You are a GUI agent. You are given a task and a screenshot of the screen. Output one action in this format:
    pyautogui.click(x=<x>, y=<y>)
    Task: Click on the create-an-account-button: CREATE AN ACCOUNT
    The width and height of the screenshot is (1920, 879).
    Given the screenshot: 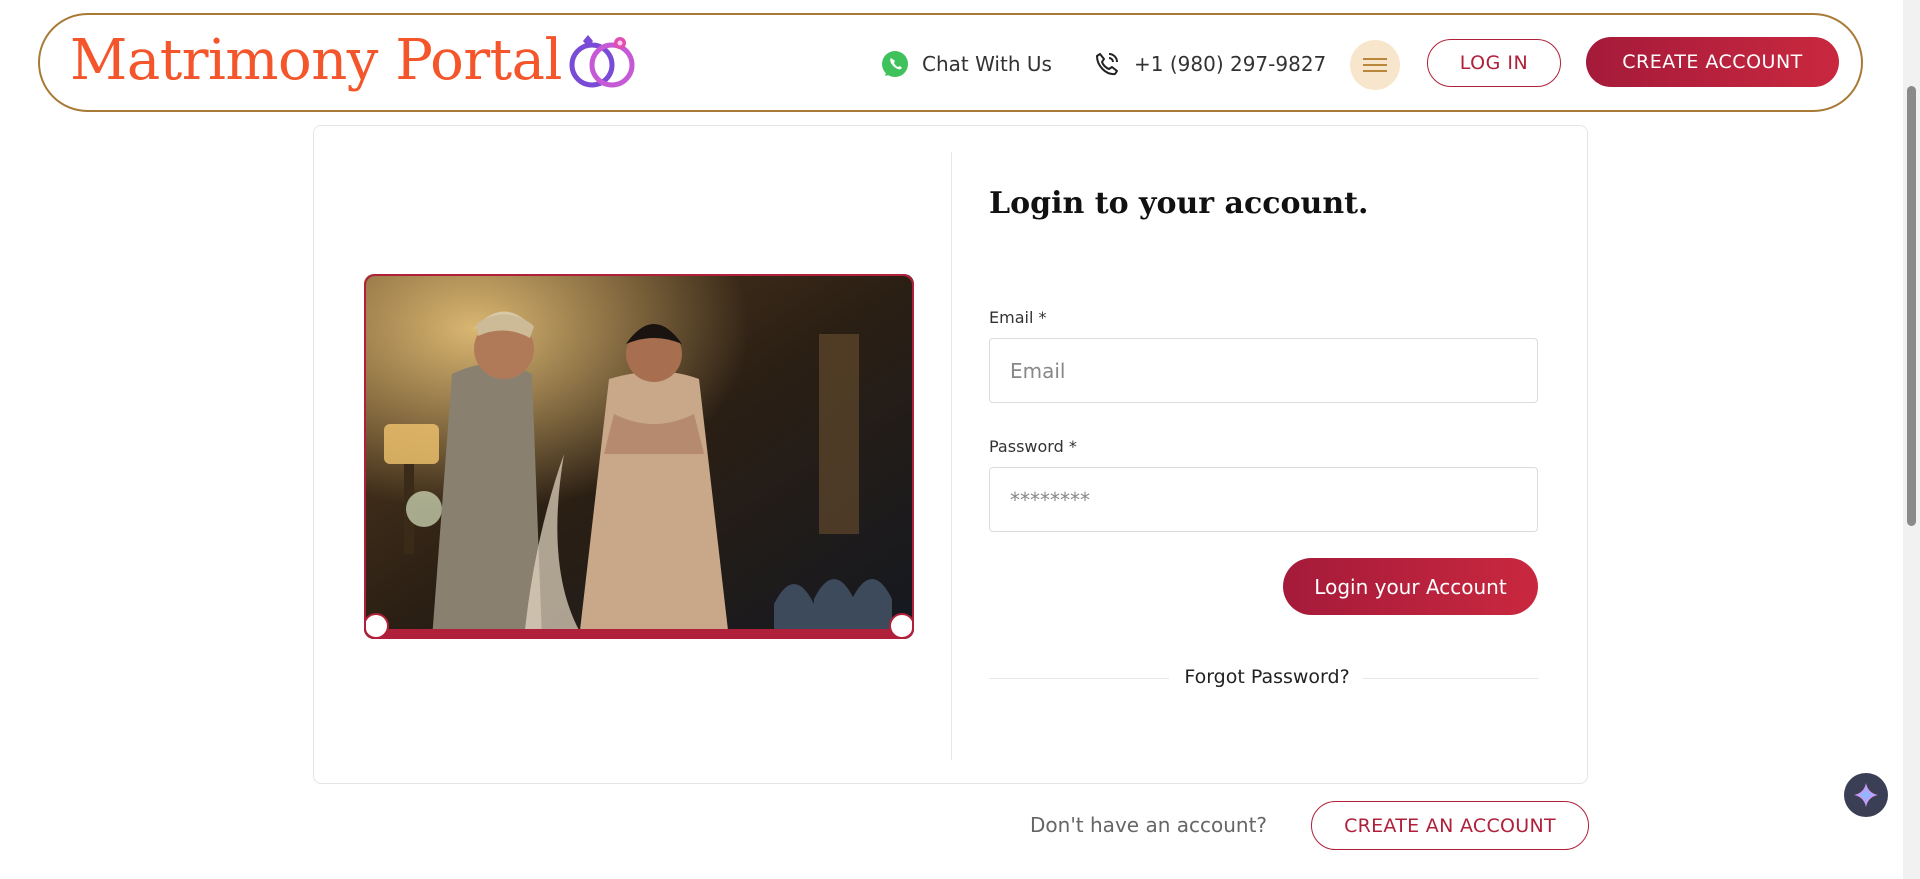 What is the action you would take?
    pyautogui.click(x=1450, y=825)
    